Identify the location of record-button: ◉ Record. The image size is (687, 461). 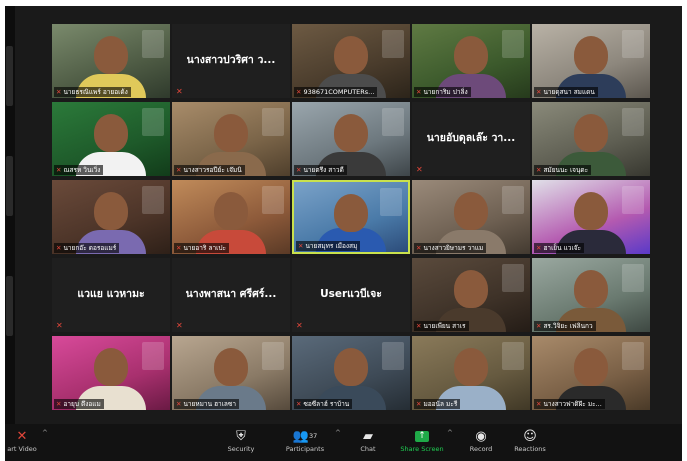
(481, 441).